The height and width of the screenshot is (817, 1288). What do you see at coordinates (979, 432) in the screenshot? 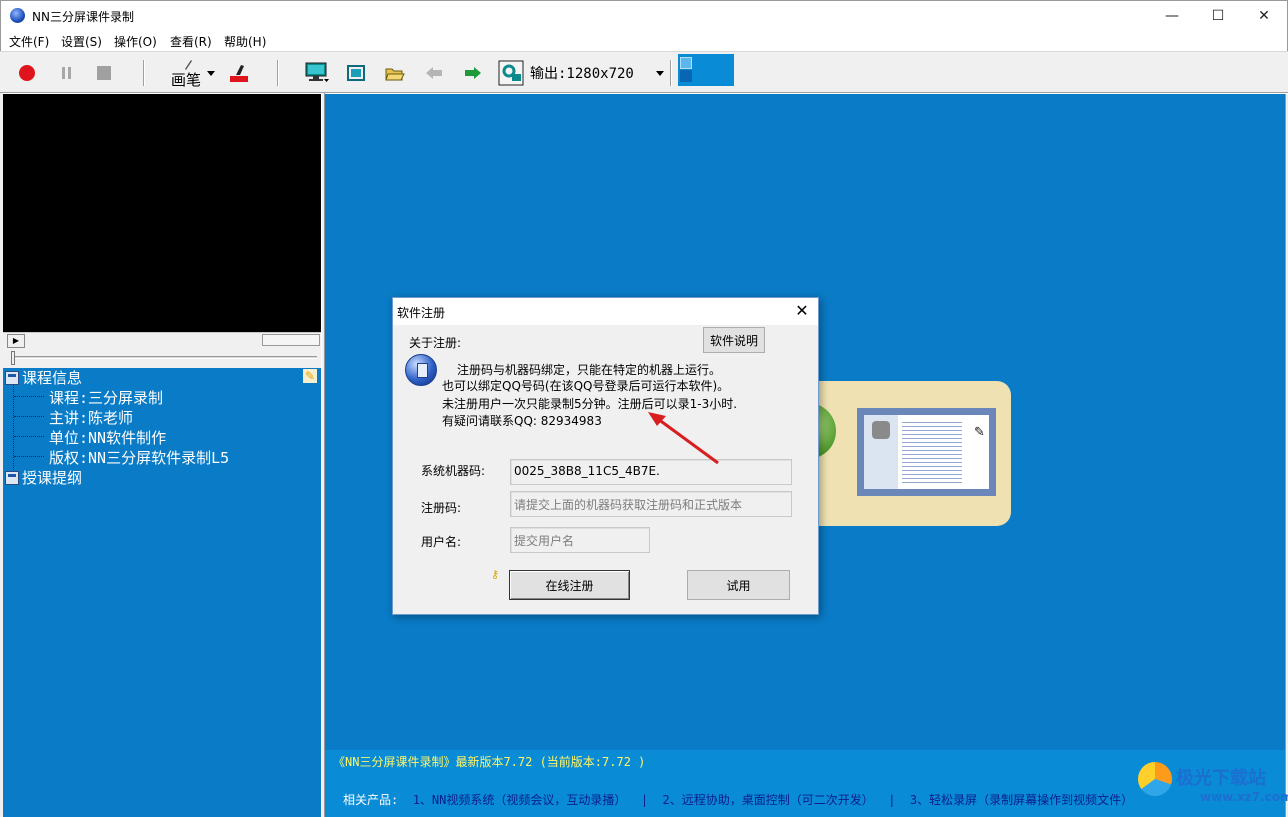
I see `pencil-icon: ✎` at bounding box center [979, 432].